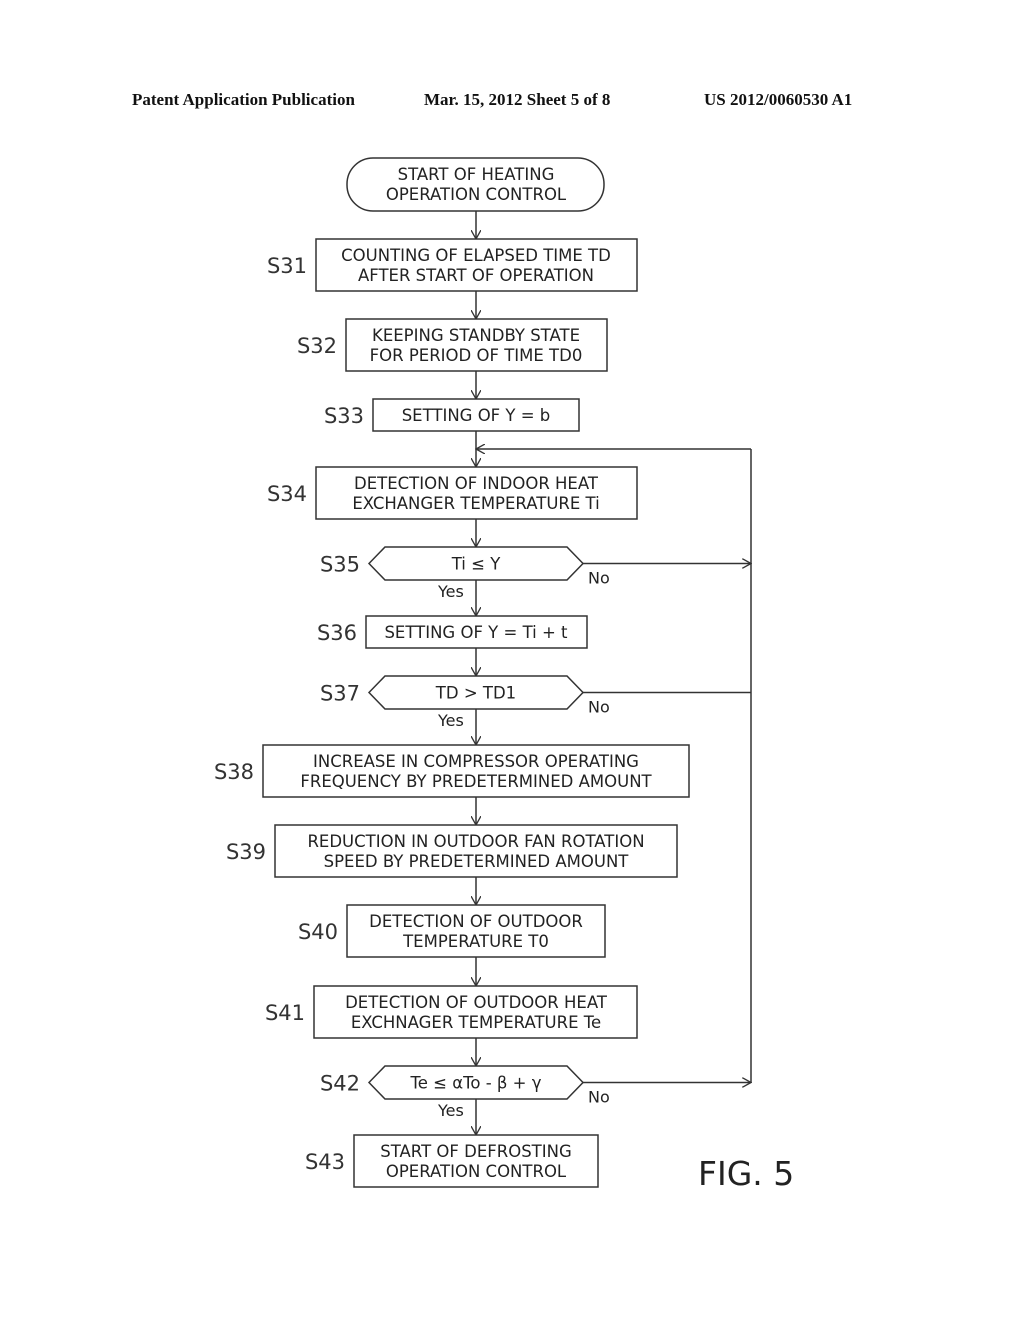 This screenshot has height=1320, width=1024. What do you see at coordinates (476, 415) in the screenshot?
I see `process-text: SETTING OF Y = b` at bounding box center [476, 415].